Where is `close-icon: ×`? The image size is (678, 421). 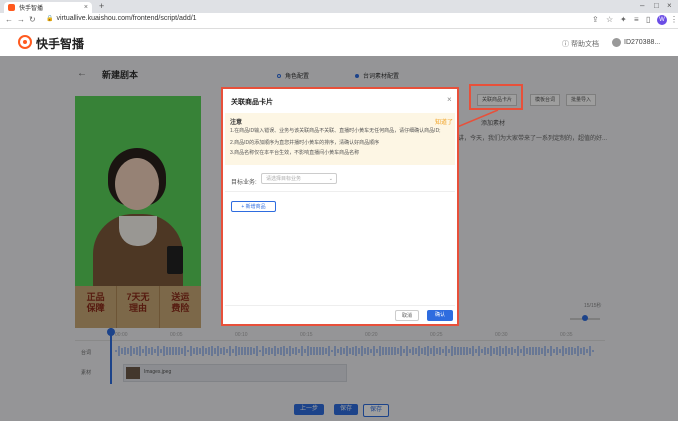 close-icon: × is located at coordinates (449, 99).